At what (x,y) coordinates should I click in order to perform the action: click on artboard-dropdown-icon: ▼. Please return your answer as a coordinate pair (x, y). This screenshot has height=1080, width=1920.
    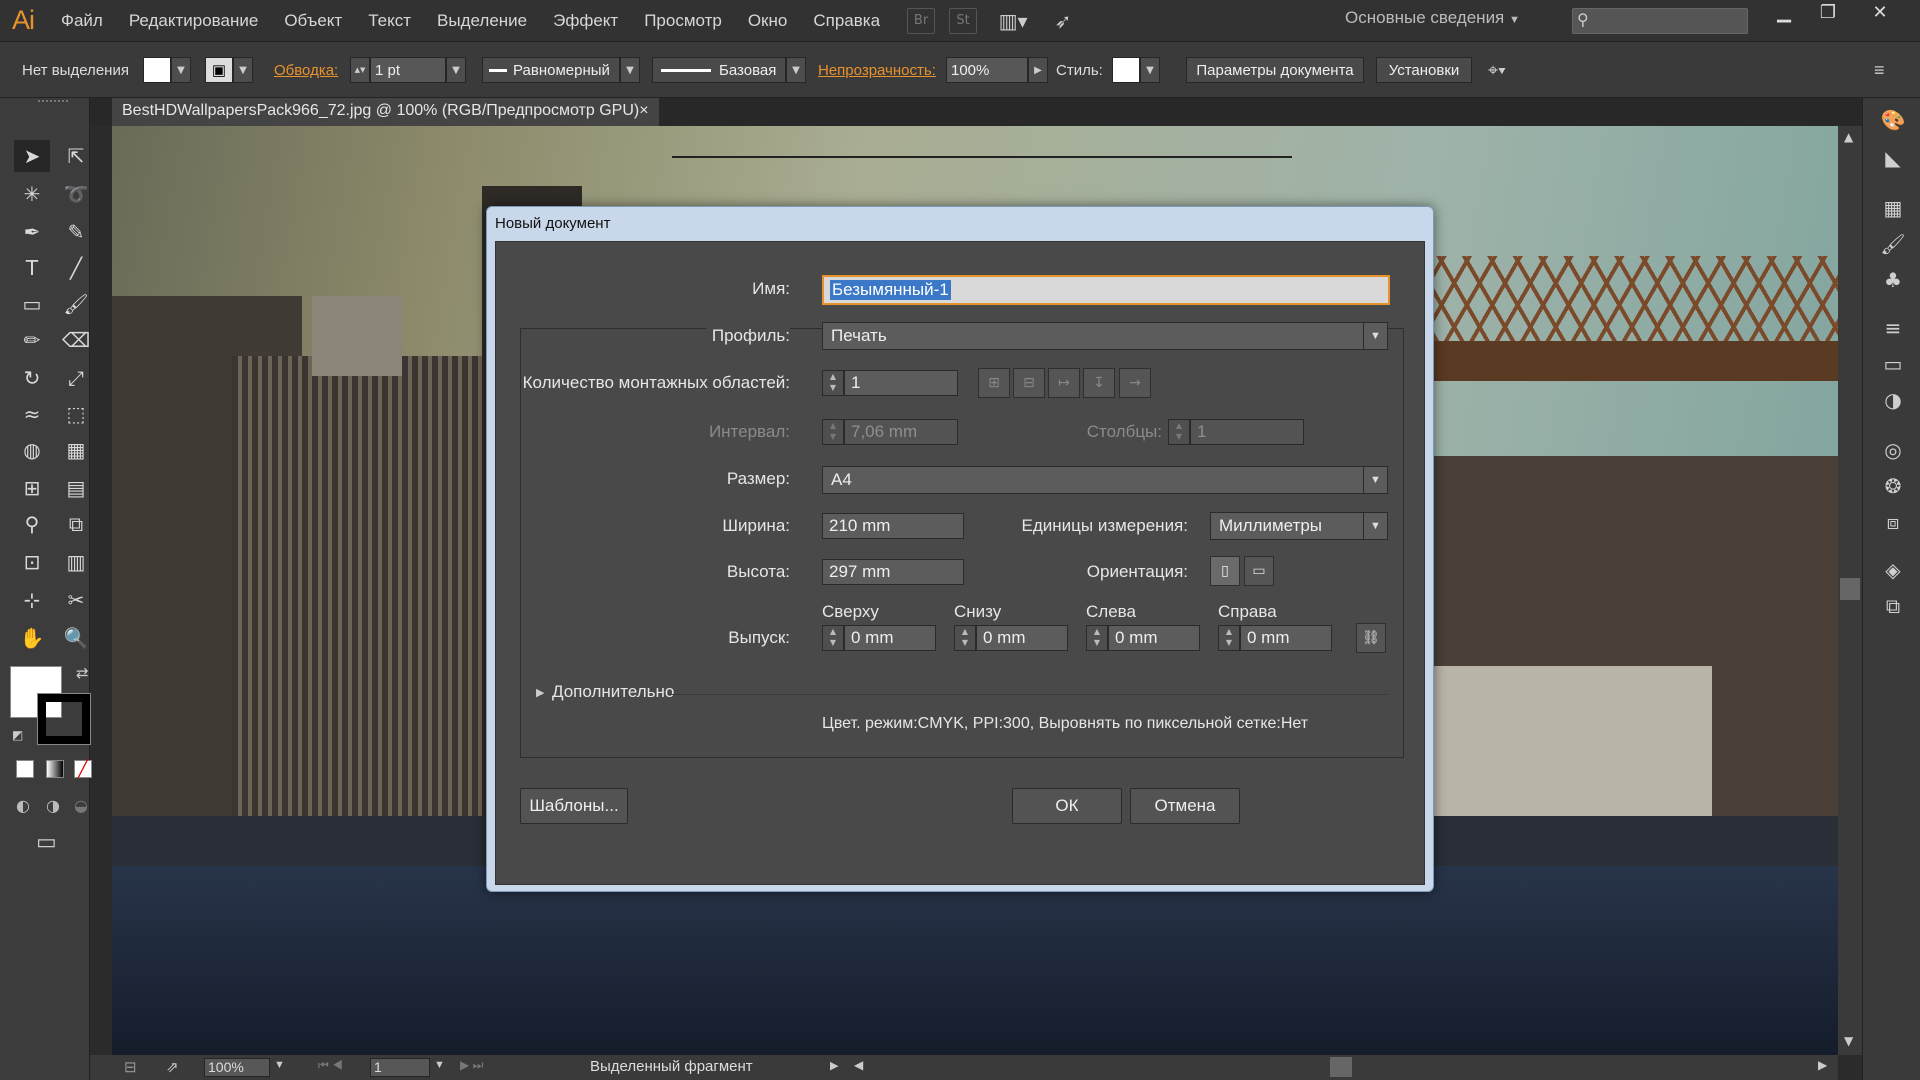
    Looking at the image, I should click on (439, 1065).